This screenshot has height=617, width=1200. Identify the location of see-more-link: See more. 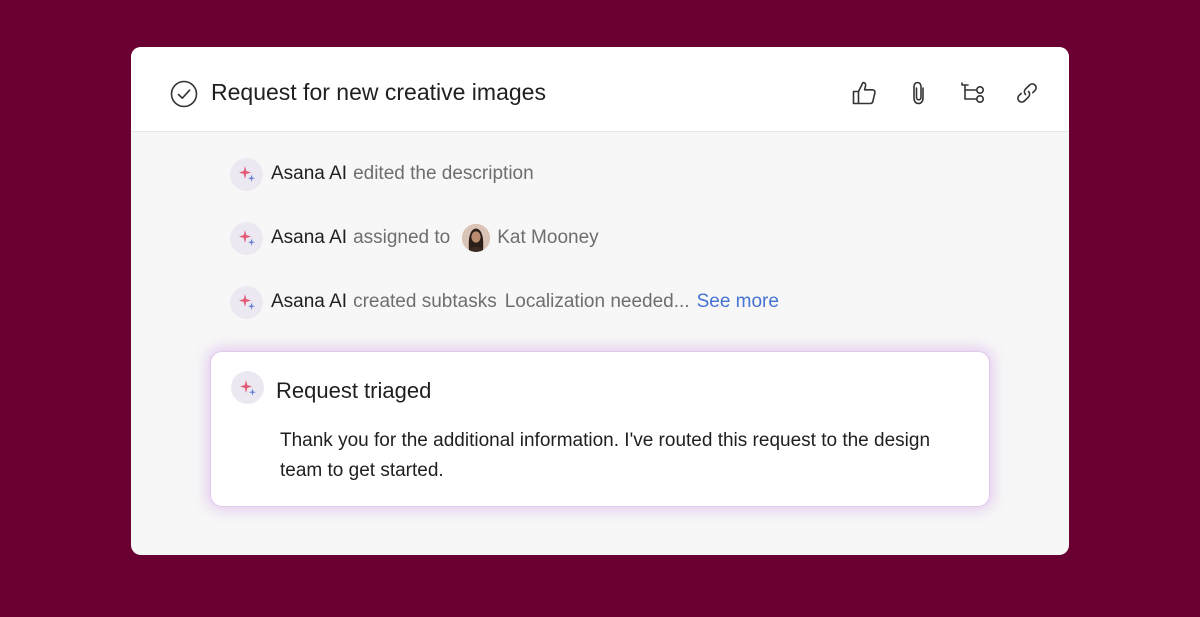
(738, 302).